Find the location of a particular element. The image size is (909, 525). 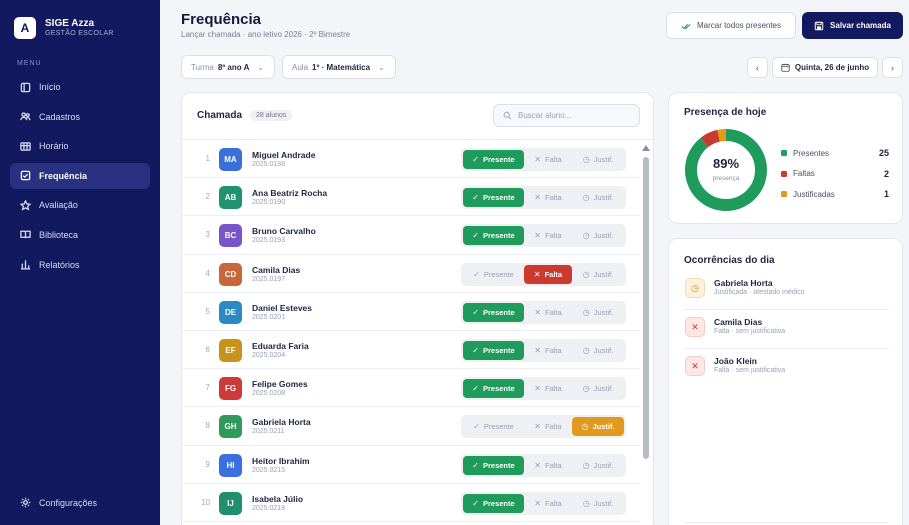

chevron-down-icon: ⌄ is located at coordinates (381, 67).